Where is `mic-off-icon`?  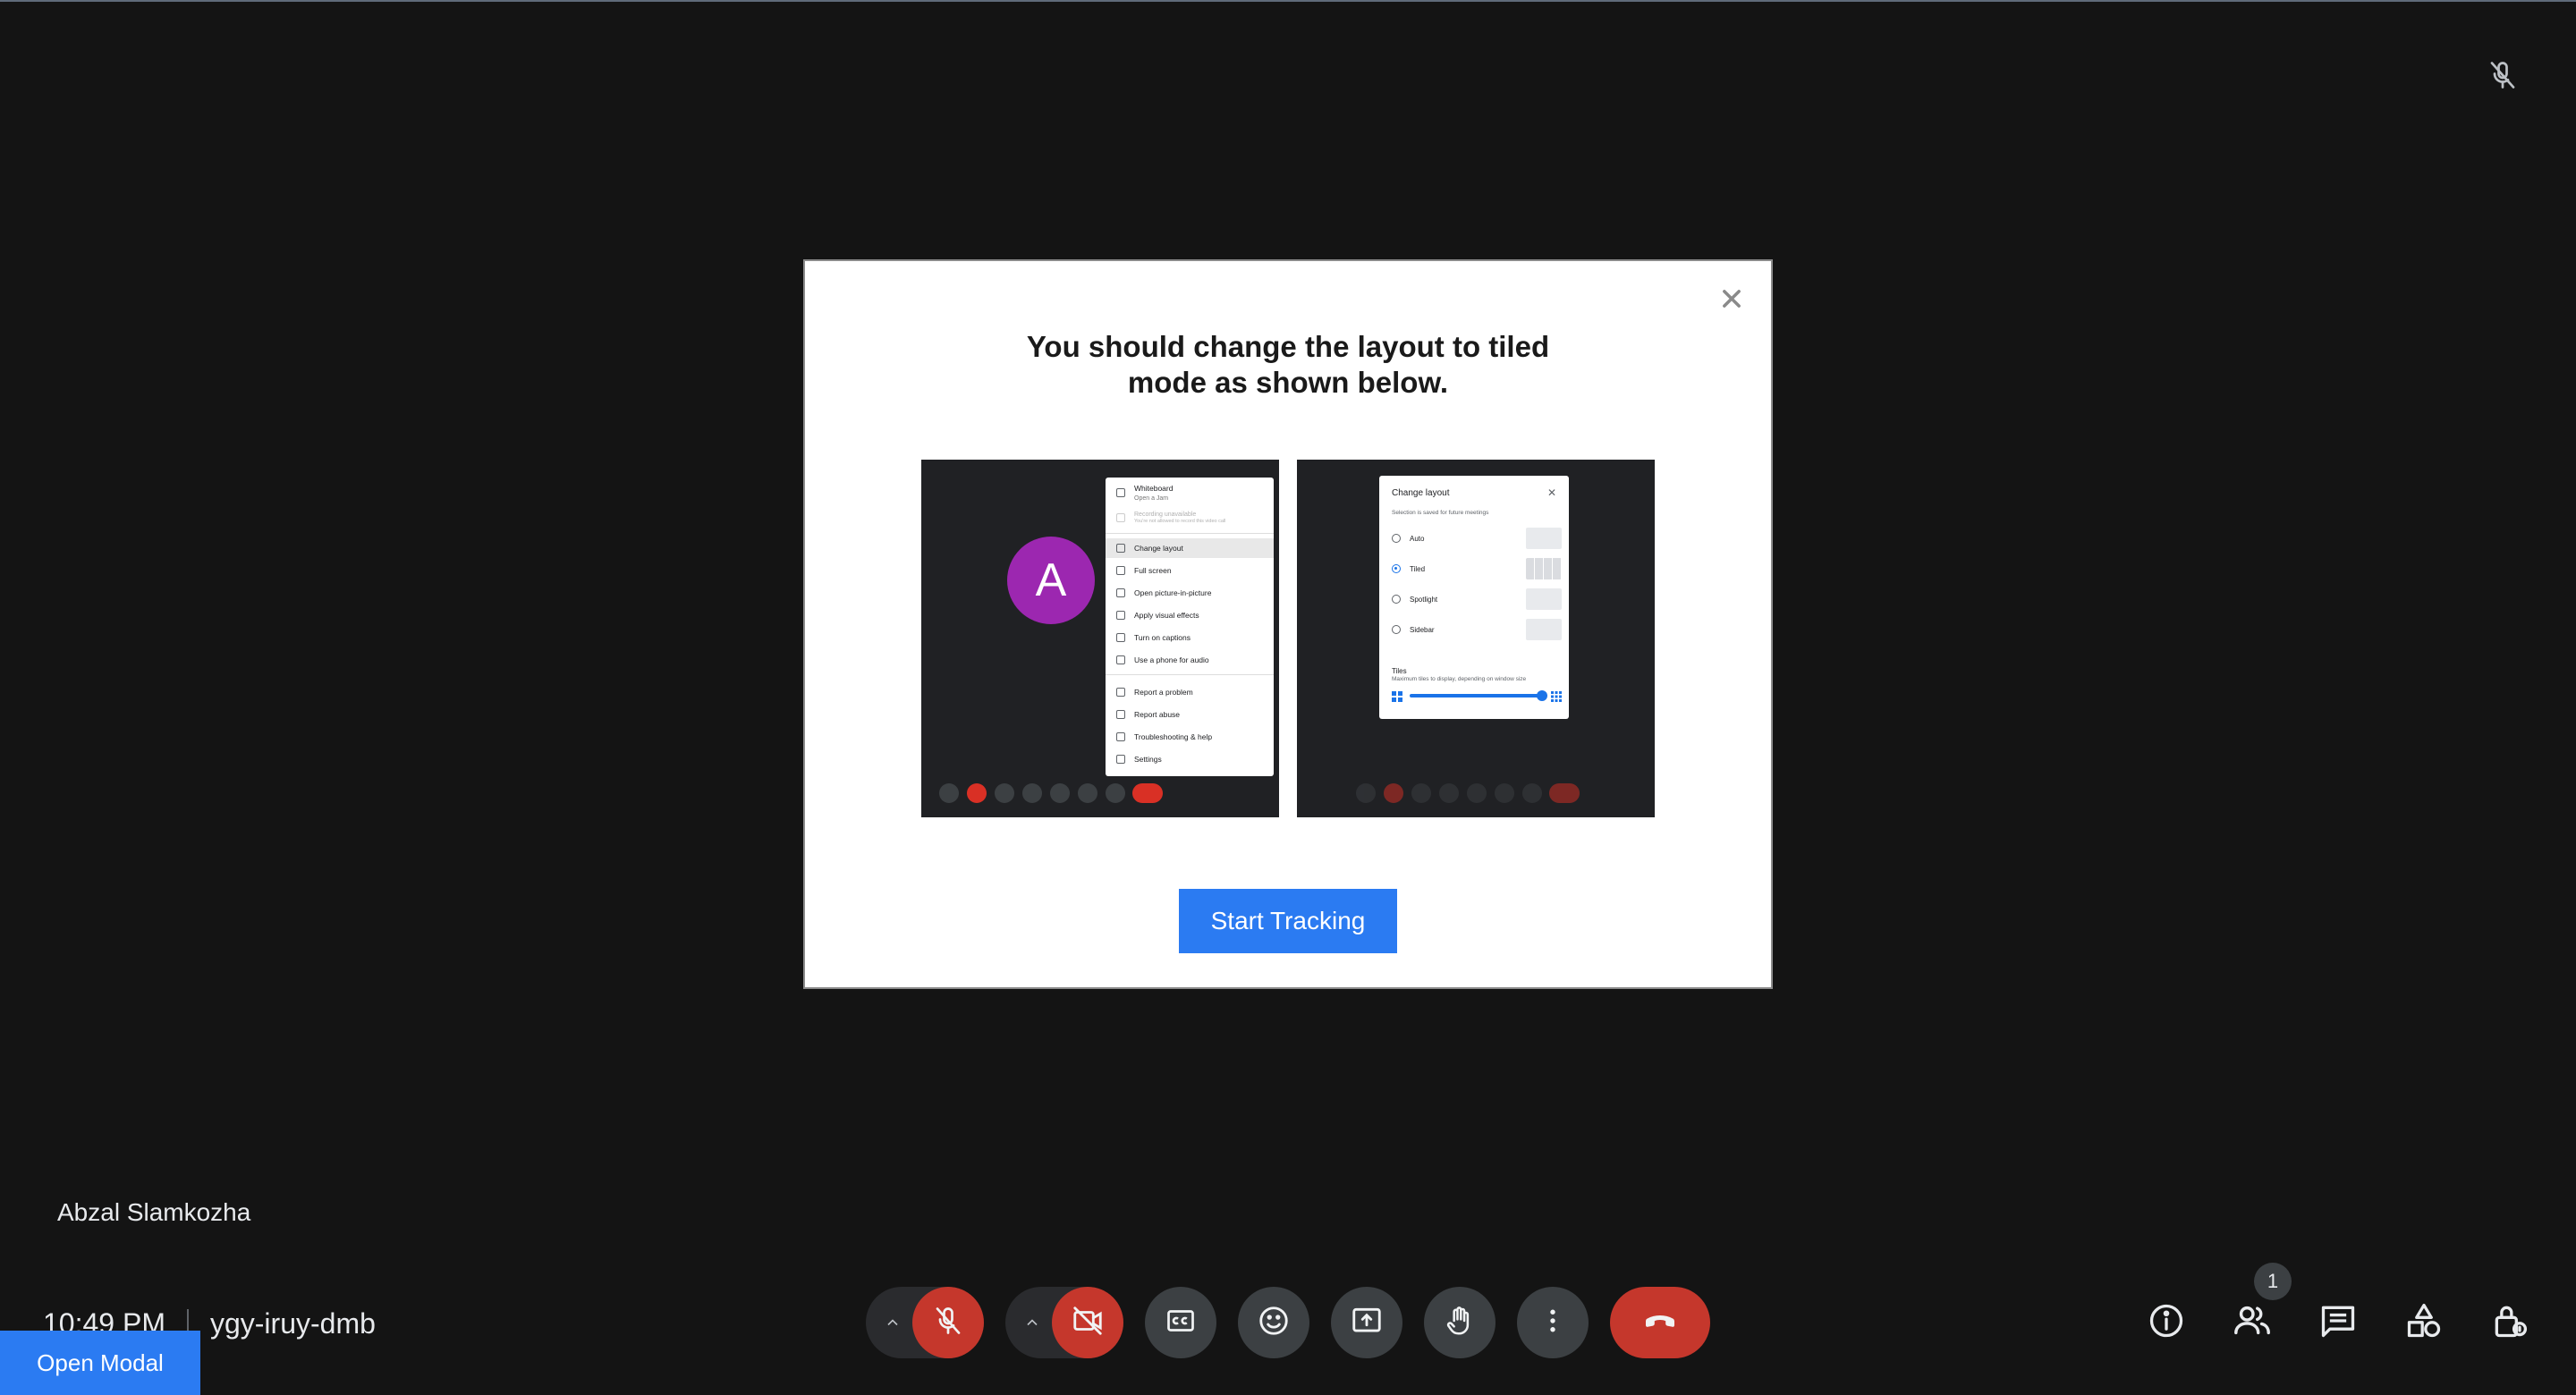
mic-off-icon is located at coordinates (948, 1323).